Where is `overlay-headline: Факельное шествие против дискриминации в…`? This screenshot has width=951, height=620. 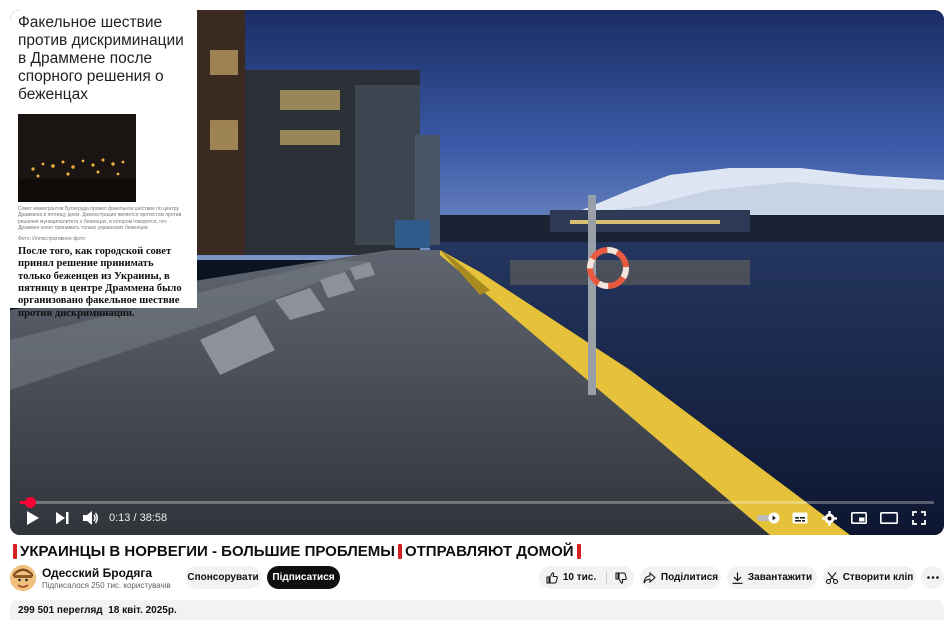 overlay-headline: Факельное шествие против дискриминации в… is located at coordinates (101, 58).